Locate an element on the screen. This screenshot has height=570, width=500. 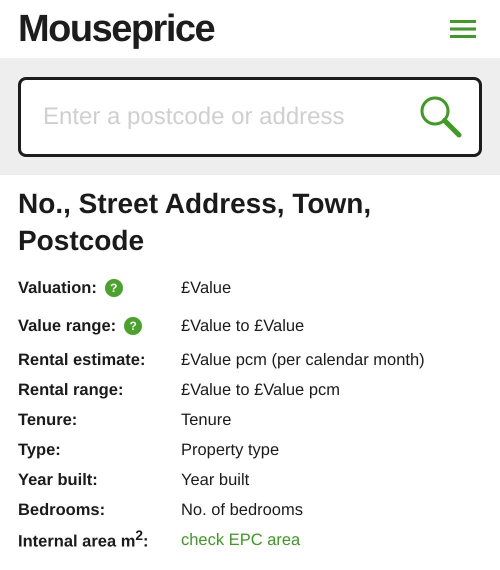
property-address: No., Street Address, Town, Postcode is located at coordinates (195, 222).